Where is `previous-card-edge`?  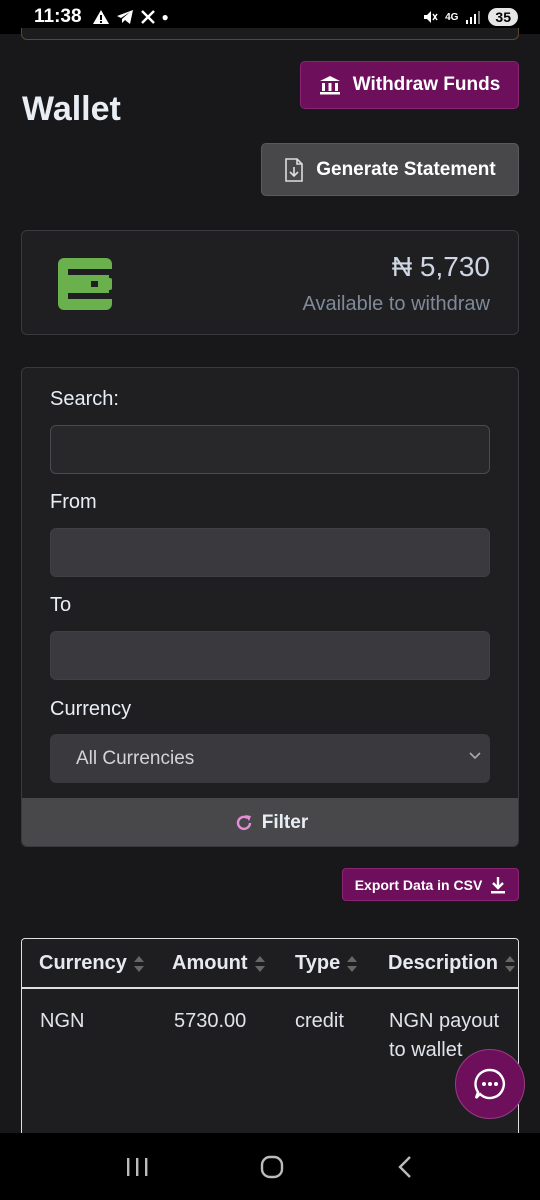 previous-card-edge is located at coordinates (270, 34).